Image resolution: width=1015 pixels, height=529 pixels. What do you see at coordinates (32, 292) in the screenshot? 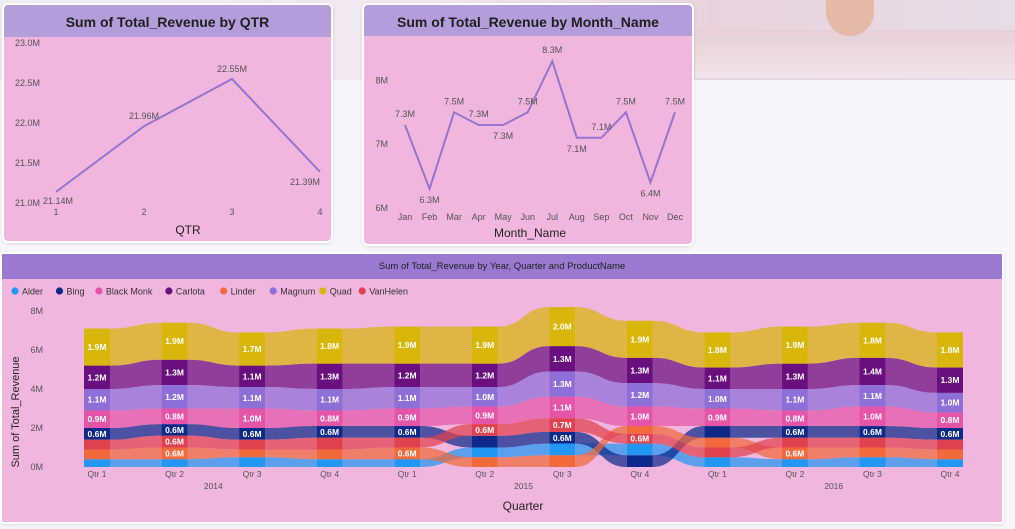
I see `legend-label: Alder` at bounding box center [32, 292].